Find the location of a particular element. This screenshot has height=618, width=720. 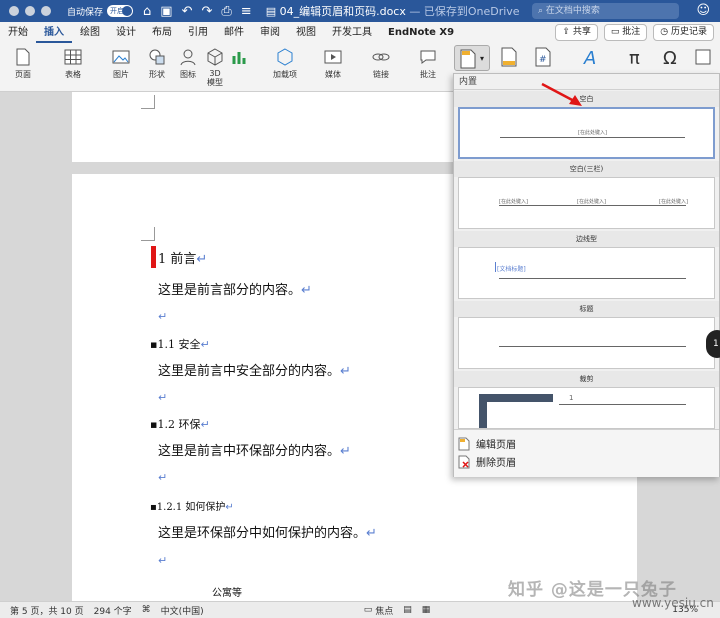

zoom-window-button is located at coordinates (46, 11).